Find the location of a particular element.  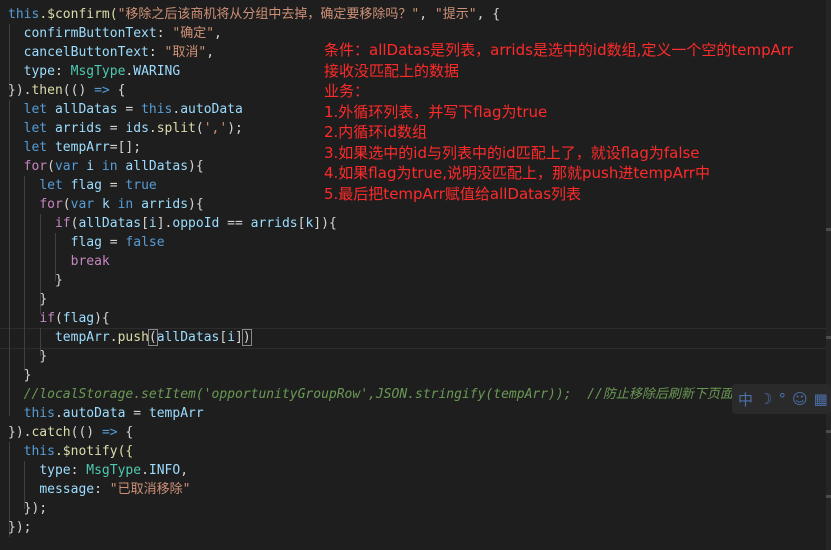

token: this is located at coordinates (39, 413).